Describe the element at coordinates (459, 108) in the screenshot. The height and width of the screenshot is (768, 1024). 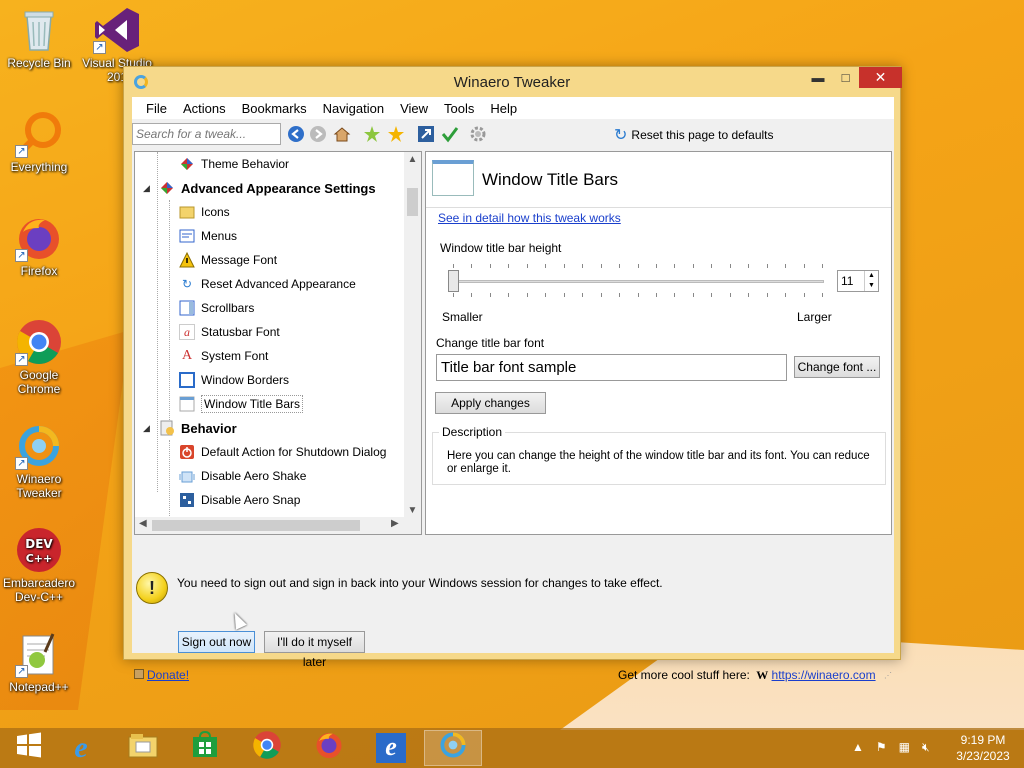
I see `menu-tools: Tools` at that location.